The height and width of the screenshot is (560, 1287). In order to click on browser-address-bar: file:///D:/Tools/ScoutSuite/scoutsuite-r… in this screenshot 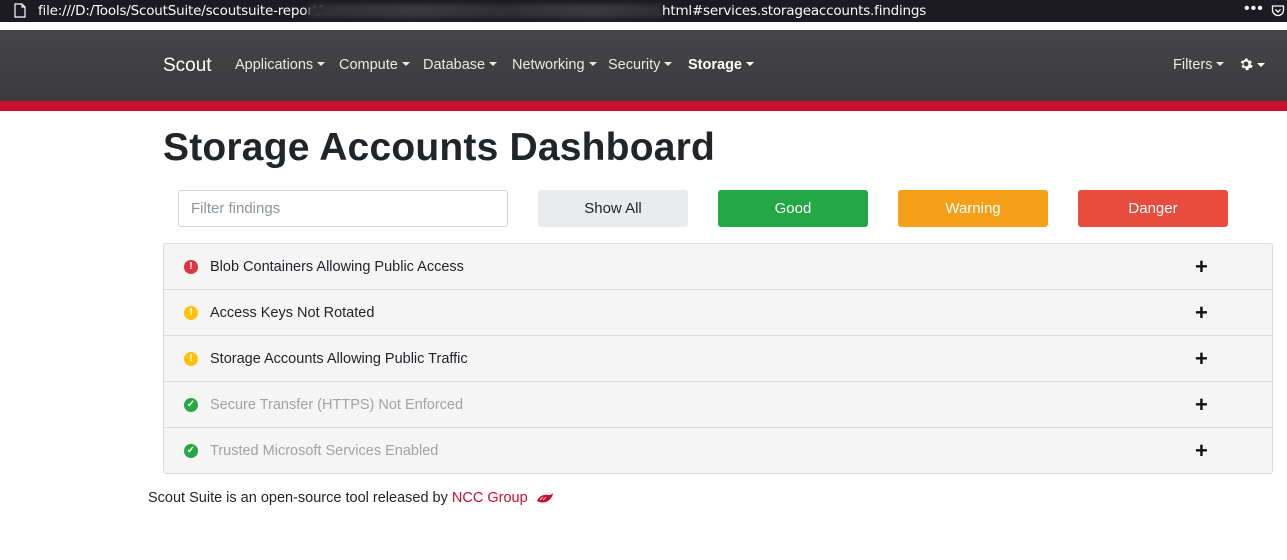, I will do `click(643, 11)`.